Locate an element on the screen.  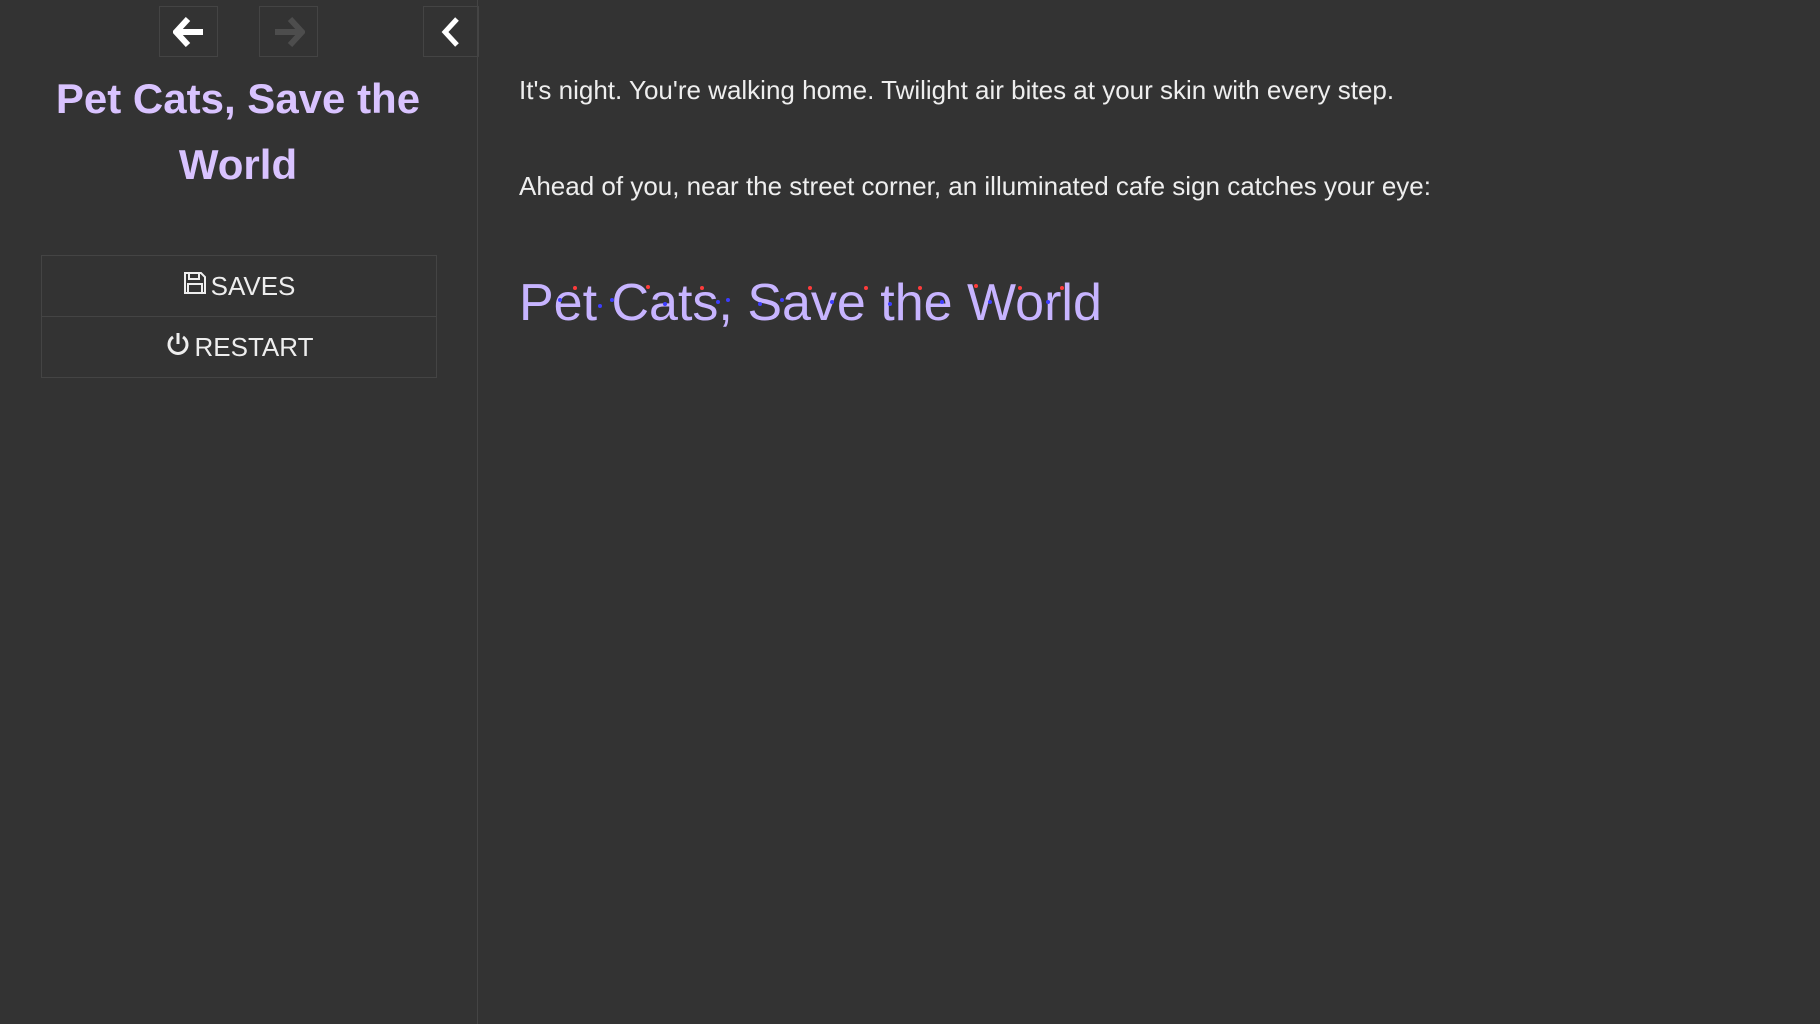
restart-button: RESTART is located at coordinates (239, 346).